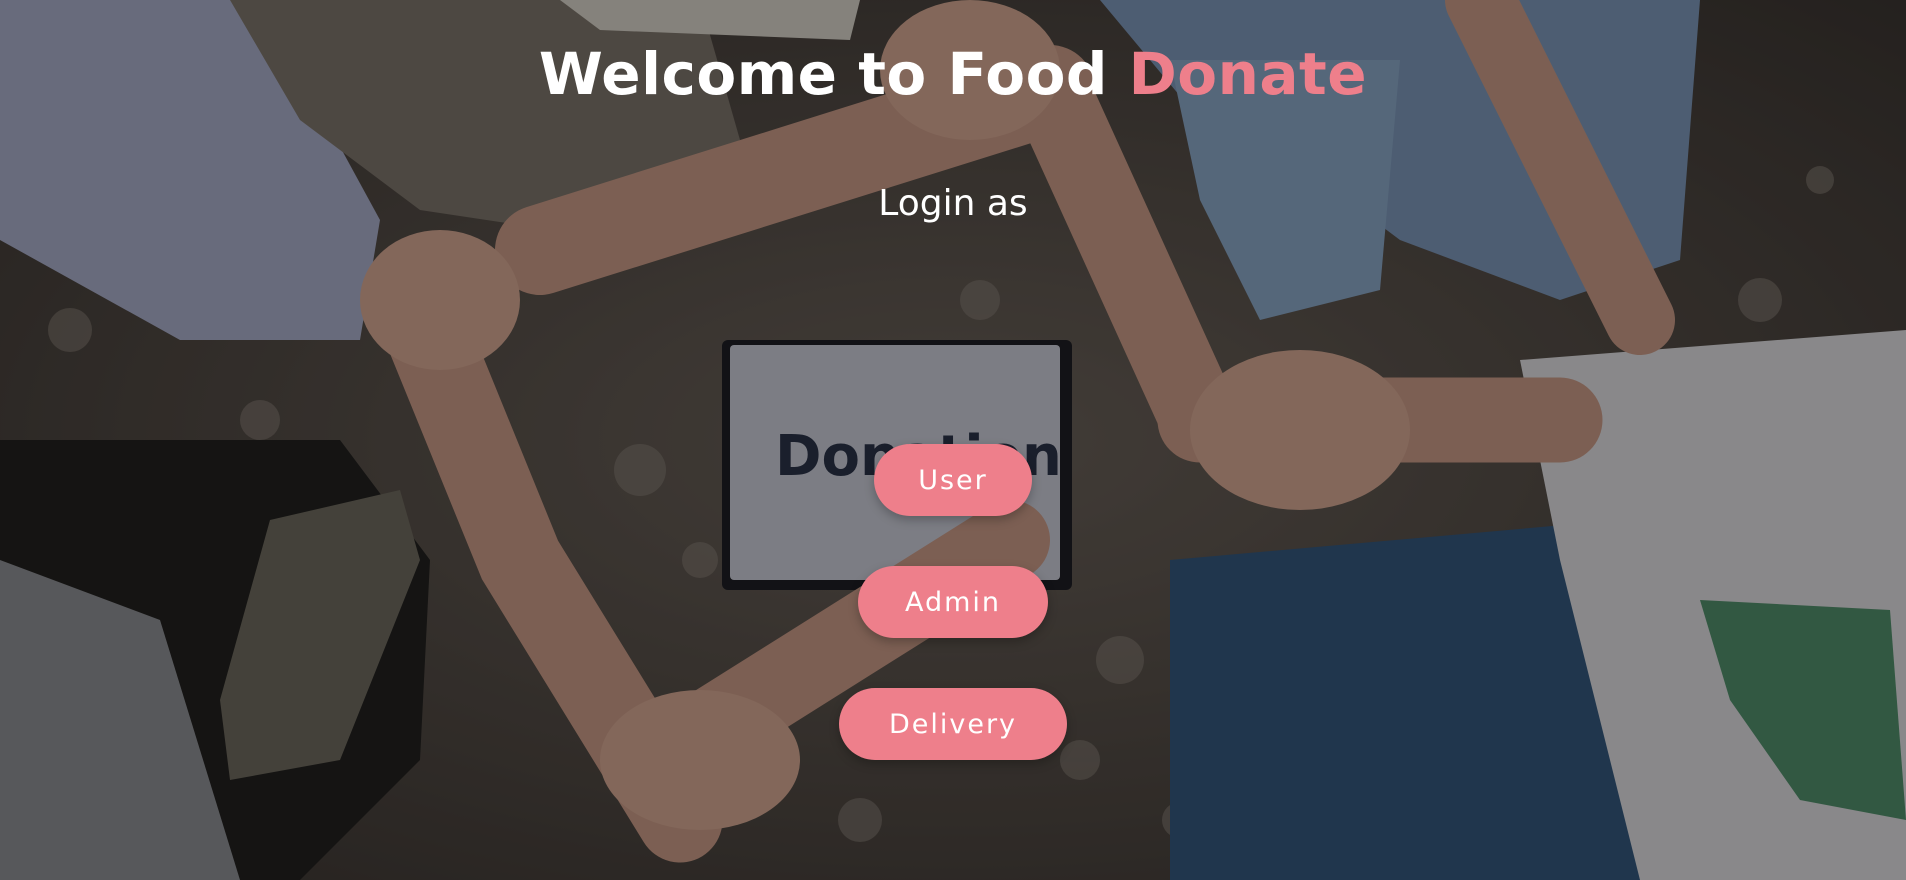 The image size is (1906, 880). What do you see at coordinates (953, 724) in the screenshot?
I see `delivery-login-button: Delivery` at bounding box center [953, 724].